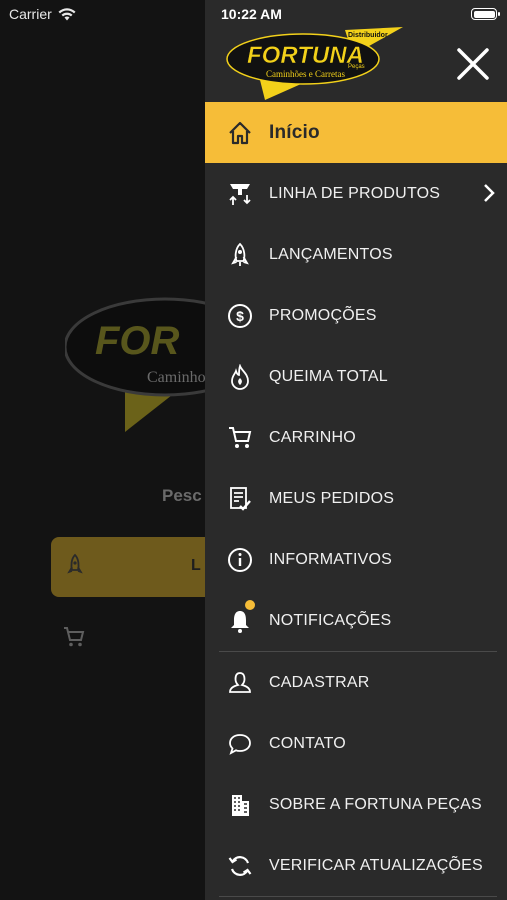  Describe the element at coordinates (332, 498) in the screenshot. I see `menu-item-label: MEUS PEDIDOS` at that location.